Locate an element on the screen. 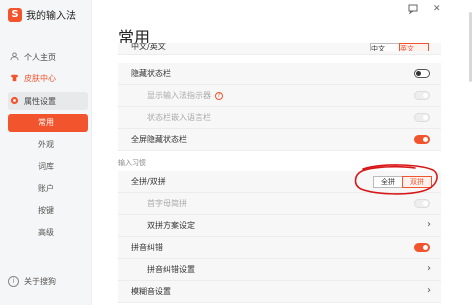 This screenshot has width=474, height=305. person-icon is located at coordinates (14, 57).